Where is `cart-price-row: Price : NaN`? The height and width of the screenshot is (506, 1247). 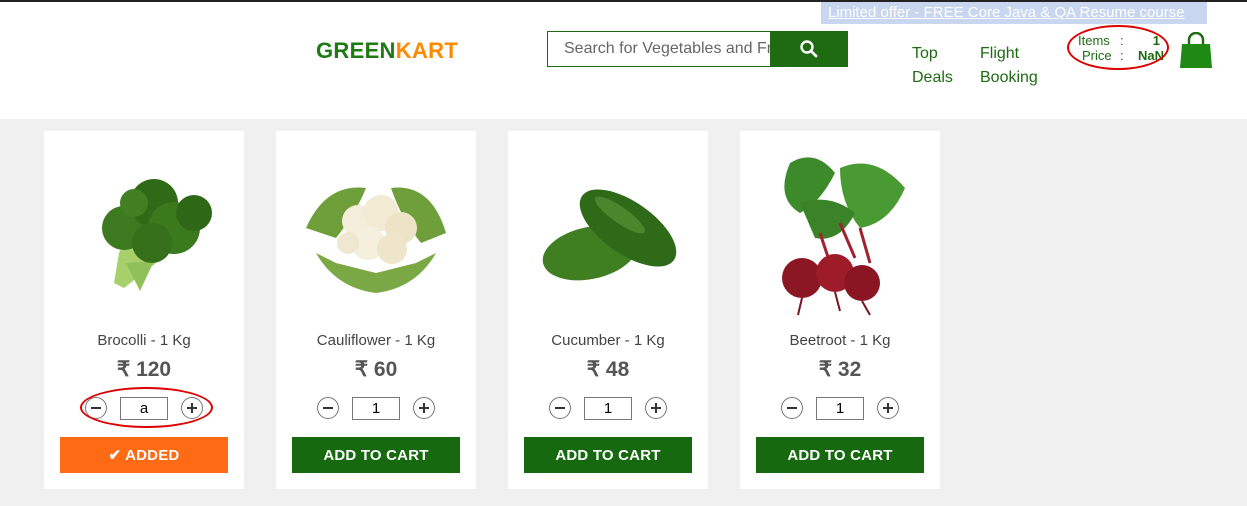
cart-price-row: Price : NaN is located at coordinates (1121, 55).